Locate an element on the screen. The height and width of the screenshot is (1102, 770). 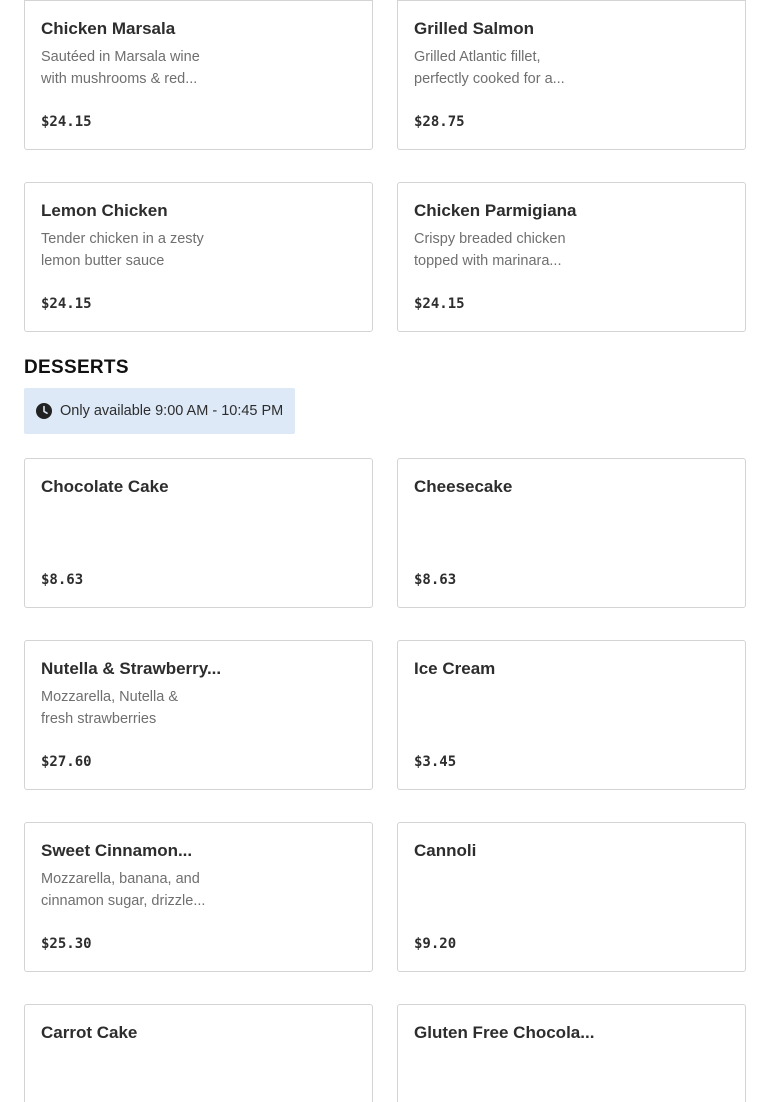
menu-item-name: Grilled Salmon is located at coordinates (474, 28).